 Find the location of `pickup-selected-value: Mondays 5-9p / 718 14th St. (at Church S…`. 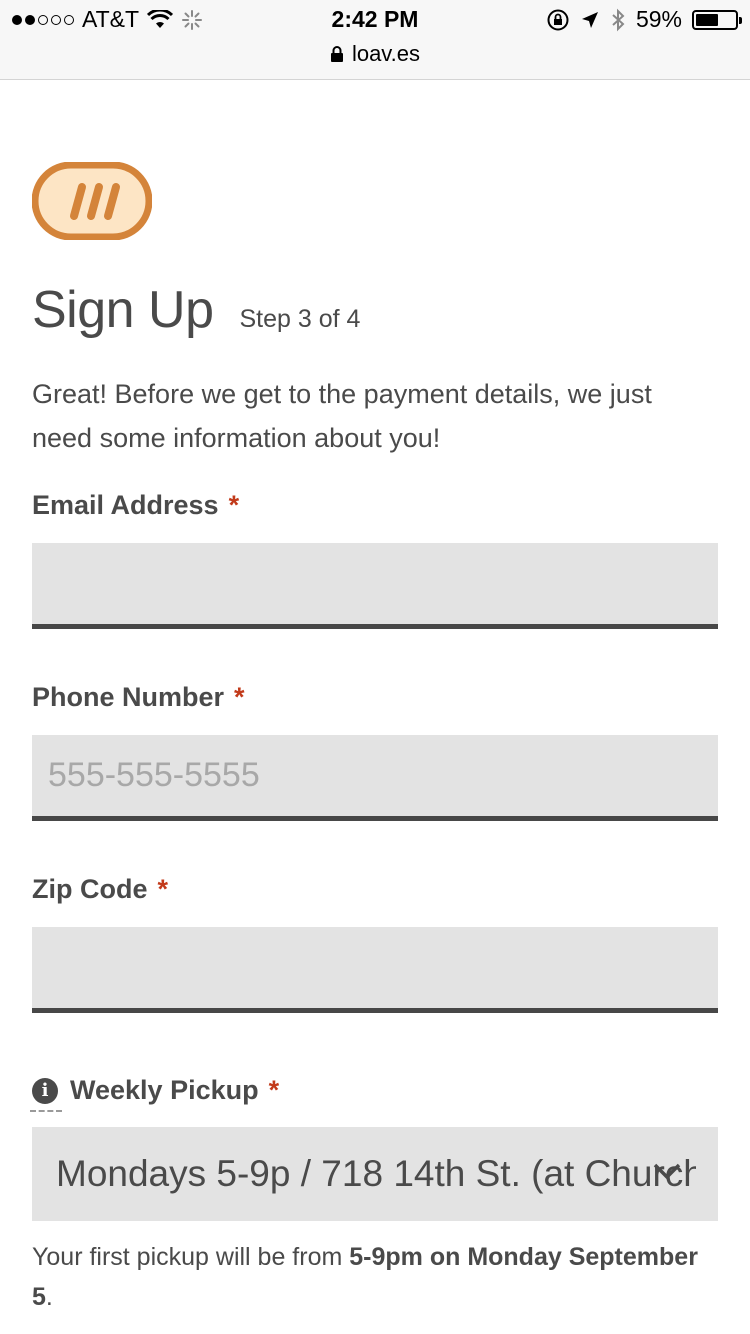

pickup-selected-value: Mondays 5-9p / 718 14th St. (at Church S… is located at coordinates (376, 1173).